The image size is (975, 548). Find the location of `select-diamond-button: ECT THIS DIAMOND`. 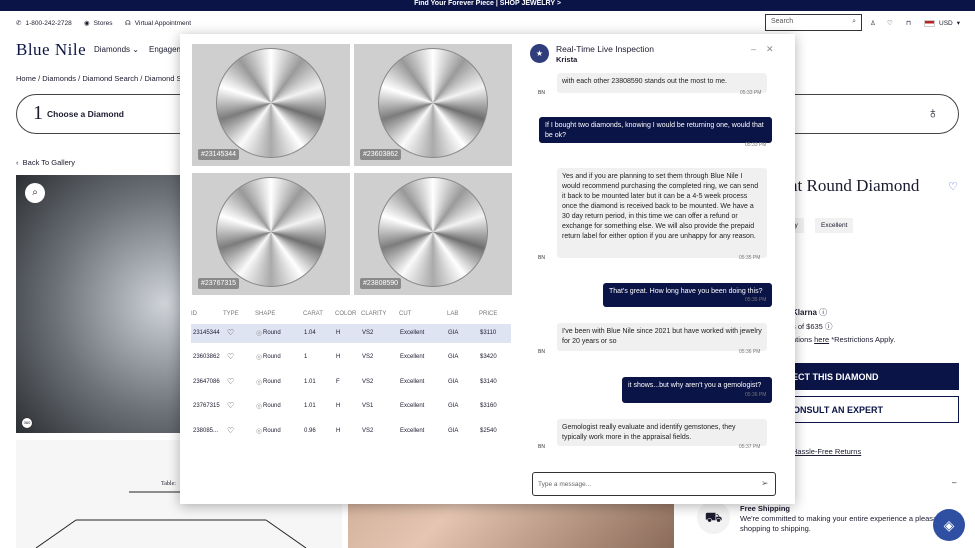

select-diamond-button: ECT THIS DIAMOND is located at coordinates (864, 376).